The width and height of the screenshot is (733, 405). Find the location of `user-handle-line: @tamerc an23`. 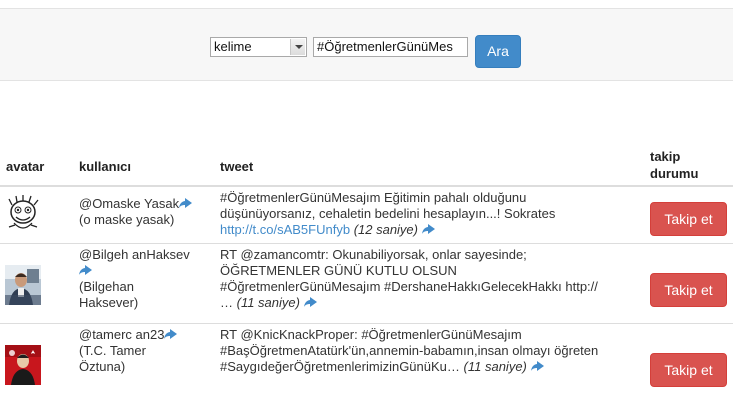

user-handle-line: @tamerc an23 is located at coordinates (144, 335).